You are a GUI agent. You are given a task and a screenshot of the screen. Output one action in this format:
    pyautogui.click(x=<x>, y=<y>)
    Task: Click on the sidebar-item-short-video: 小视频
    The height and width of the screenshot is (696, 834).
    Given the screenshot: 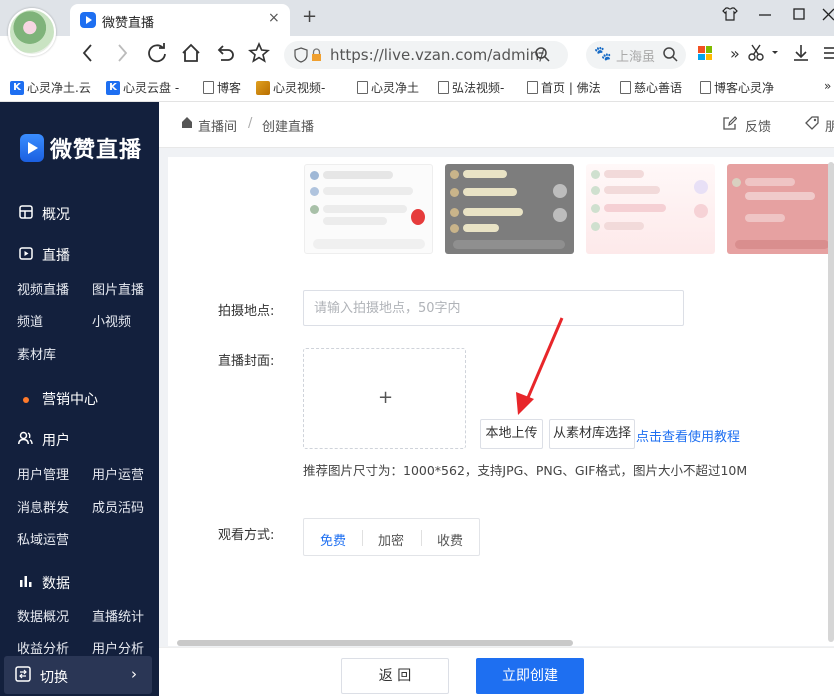 What is the action you would take?
    pyautogui.click(x=111, y=320)
    